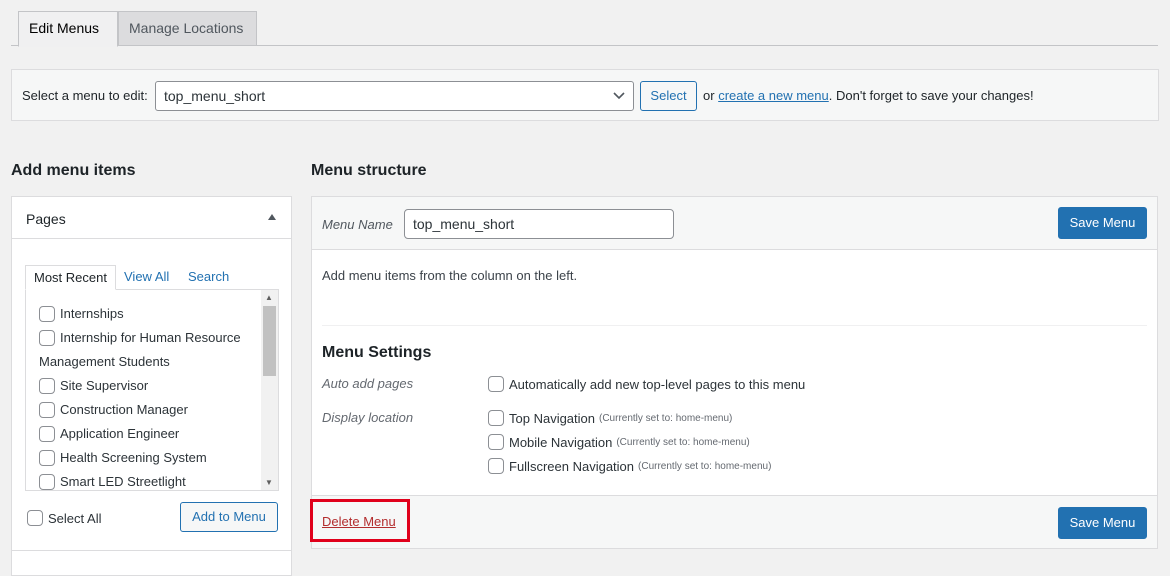 The width and height of the screenshot is (1170, 576). What do you see at coordinates (73, 170) in the screenshot?
I see `add-menu-items-heading: Add menu items` at bounding box center [73, 170].